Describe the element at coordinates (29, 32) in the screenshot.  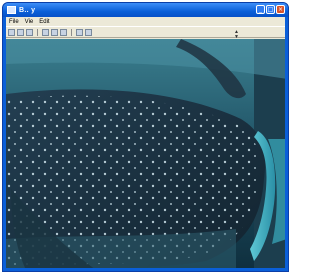
I see `print-icon` at that location.